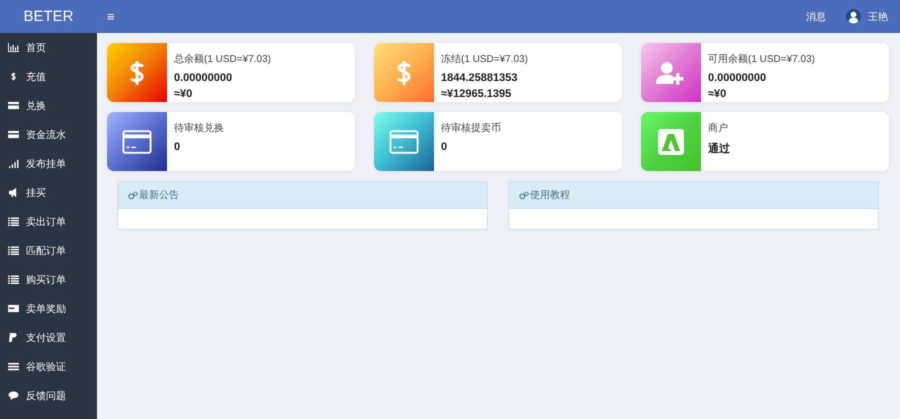 Image resolution: width=900 pixels, height=419 pixels. I want to click on card-label: 冻结(1 USD=¥7.03), so click(484, 59).